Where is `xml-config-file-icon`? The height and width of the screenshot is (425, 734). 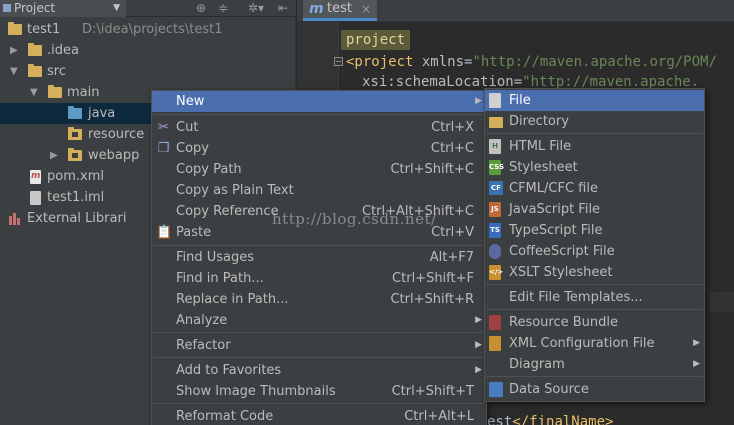
xml-config-file-icon is located at coordinates (495, 343).